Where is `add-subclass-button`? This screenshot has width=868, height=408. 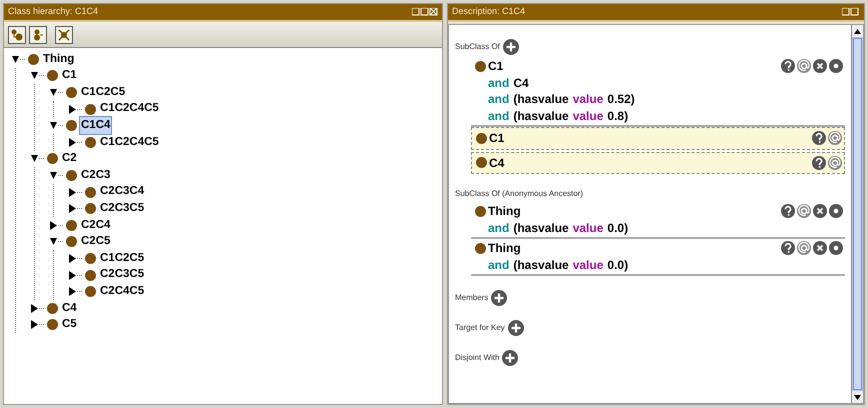
add-subclass-button is located at coordinates (17, 35).